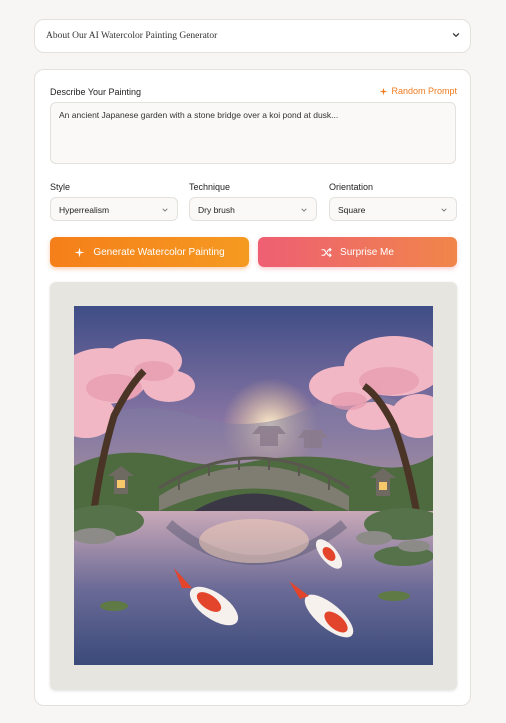  What do you see at coordinates (352, 210) in the screenshot?
I see `orientation-value: Square` at bounding box center [352, 210].